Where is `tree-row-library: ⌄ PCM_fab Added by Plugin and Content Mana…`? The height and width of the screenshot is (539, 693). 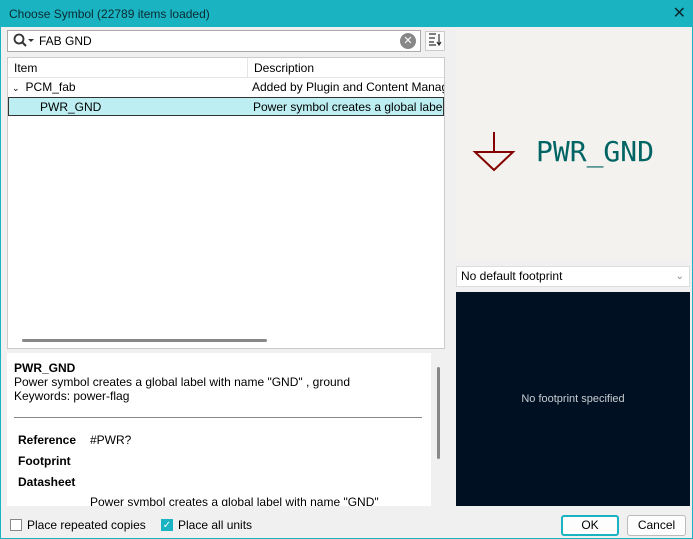
tree-row-library: ⌄ PCM_fab Added by Plugin and Content Mana… is located at coordinates (226, 87).